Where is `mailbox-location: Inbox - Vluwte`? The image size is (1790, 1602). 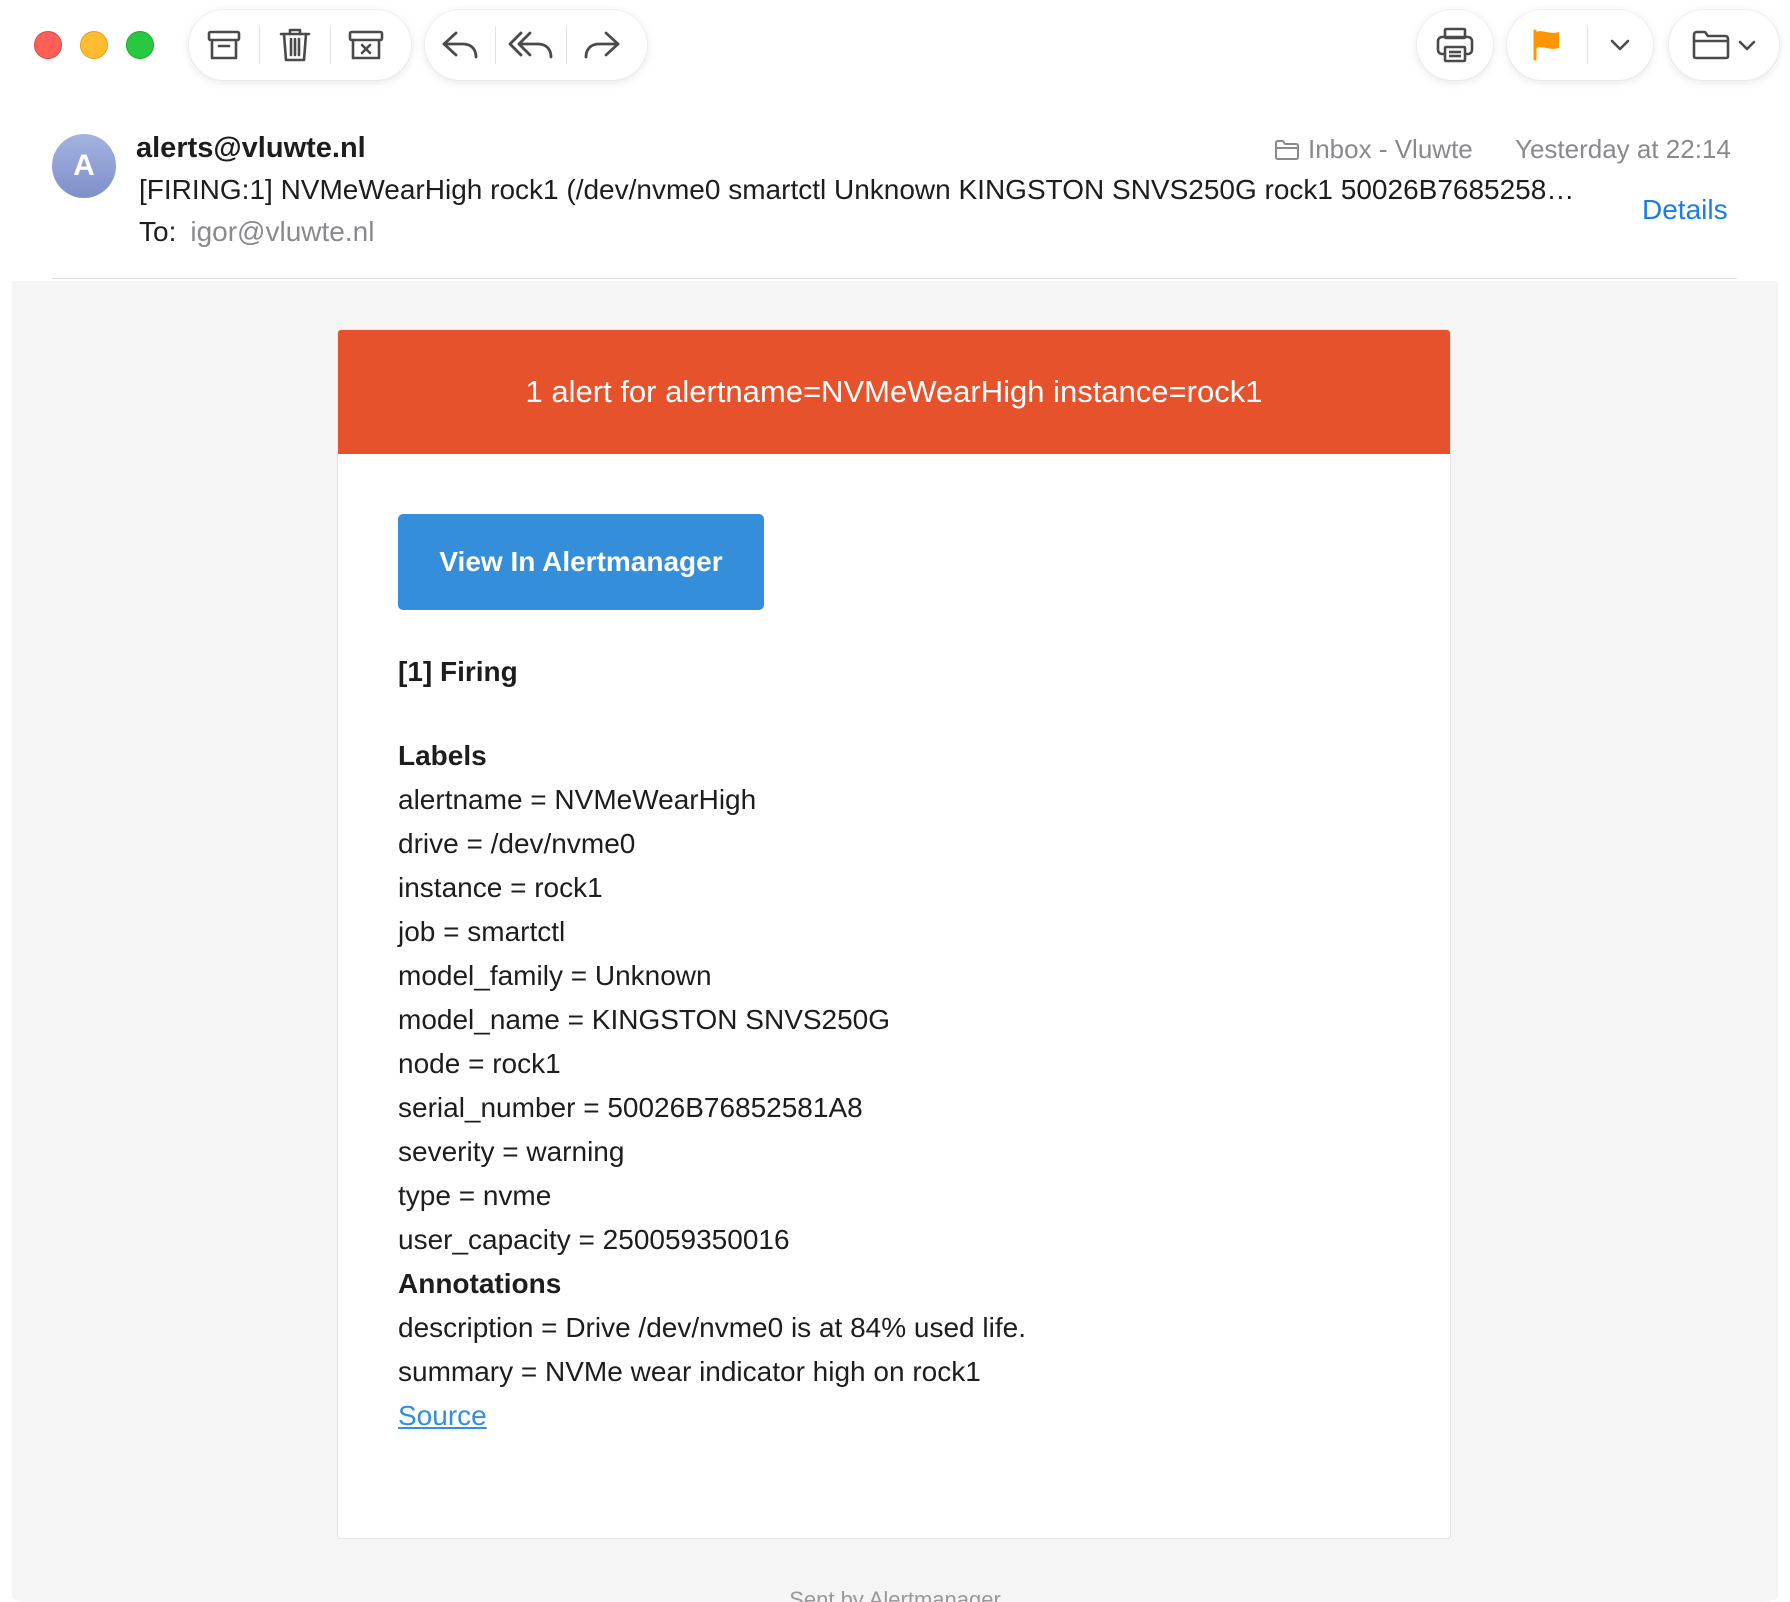
mailbox-location: Inbox - Vluwte is located at coordinates (1373, 149).